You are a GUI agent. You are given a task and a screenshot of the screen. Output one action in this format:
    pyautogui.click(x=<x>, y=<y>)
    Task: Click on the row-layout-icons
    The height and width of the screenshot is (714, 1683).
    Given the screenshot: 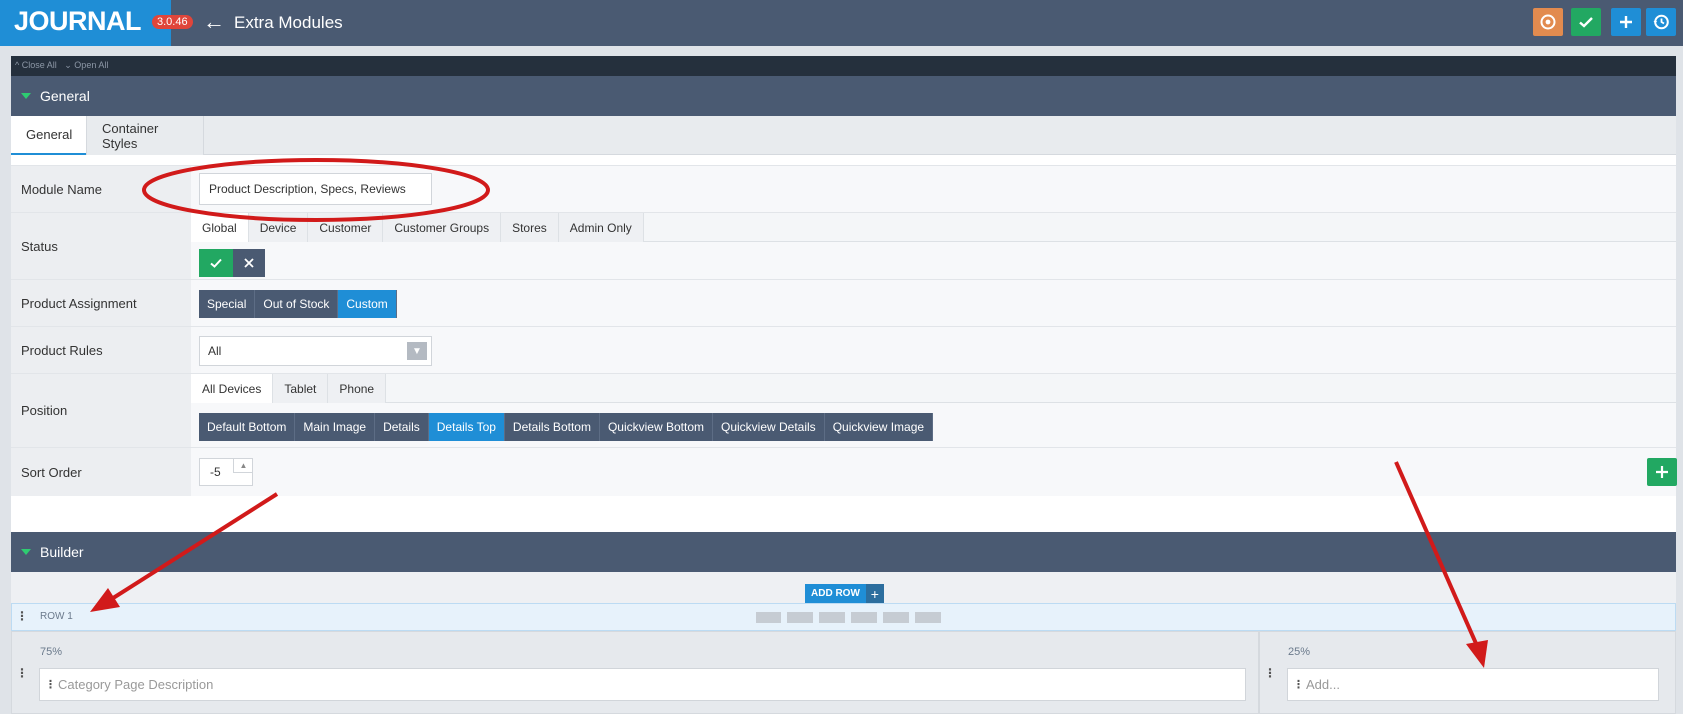 What is the action you would take?
    pyautogui.click(x=848, y=617)
    